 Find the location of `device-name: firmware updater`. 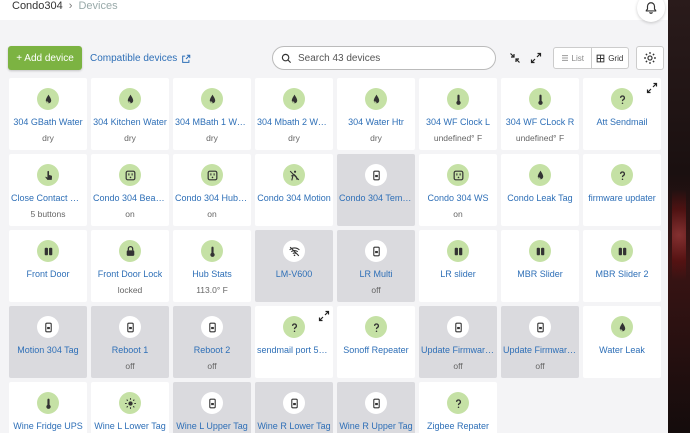

device-name: firmware updater is located at coordinates (622, 198).